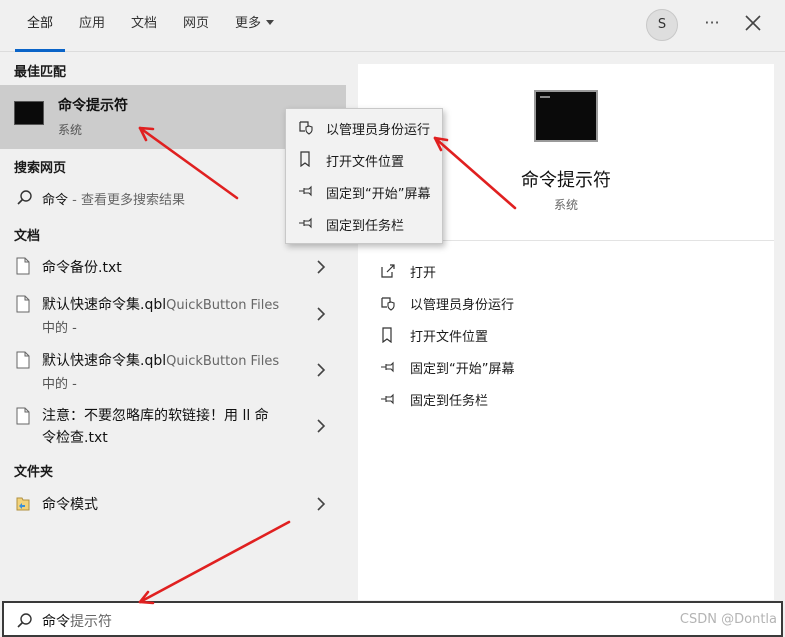 The image size is (785, 637). I want to click on section-title-web: 搜索网页, so click(40, 168).